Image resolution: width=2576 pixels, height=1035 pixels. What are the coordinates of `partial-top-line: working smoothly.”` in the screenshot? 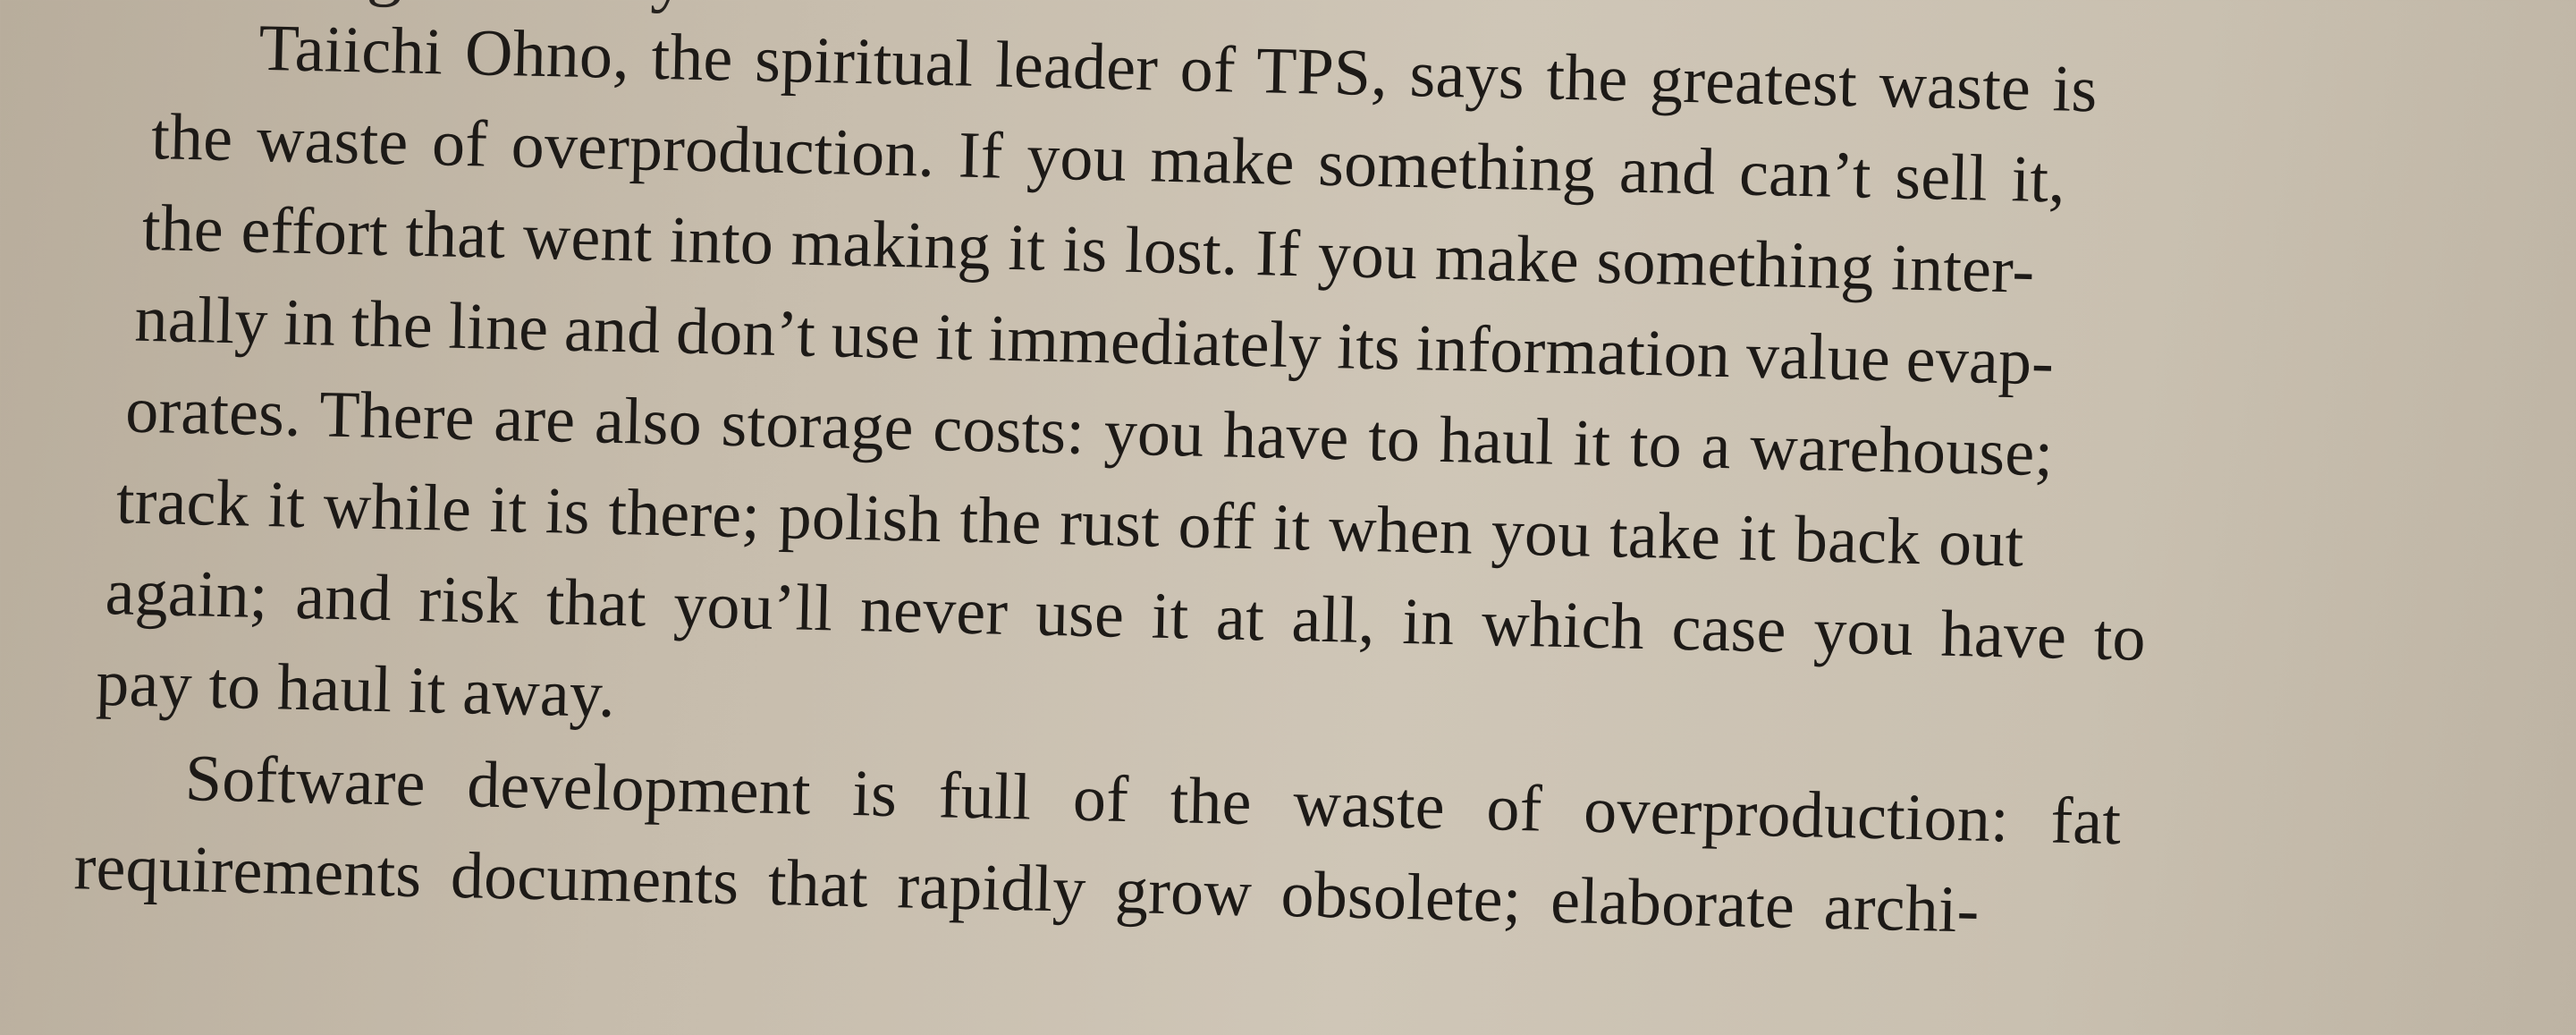 It's located at (448, 8).